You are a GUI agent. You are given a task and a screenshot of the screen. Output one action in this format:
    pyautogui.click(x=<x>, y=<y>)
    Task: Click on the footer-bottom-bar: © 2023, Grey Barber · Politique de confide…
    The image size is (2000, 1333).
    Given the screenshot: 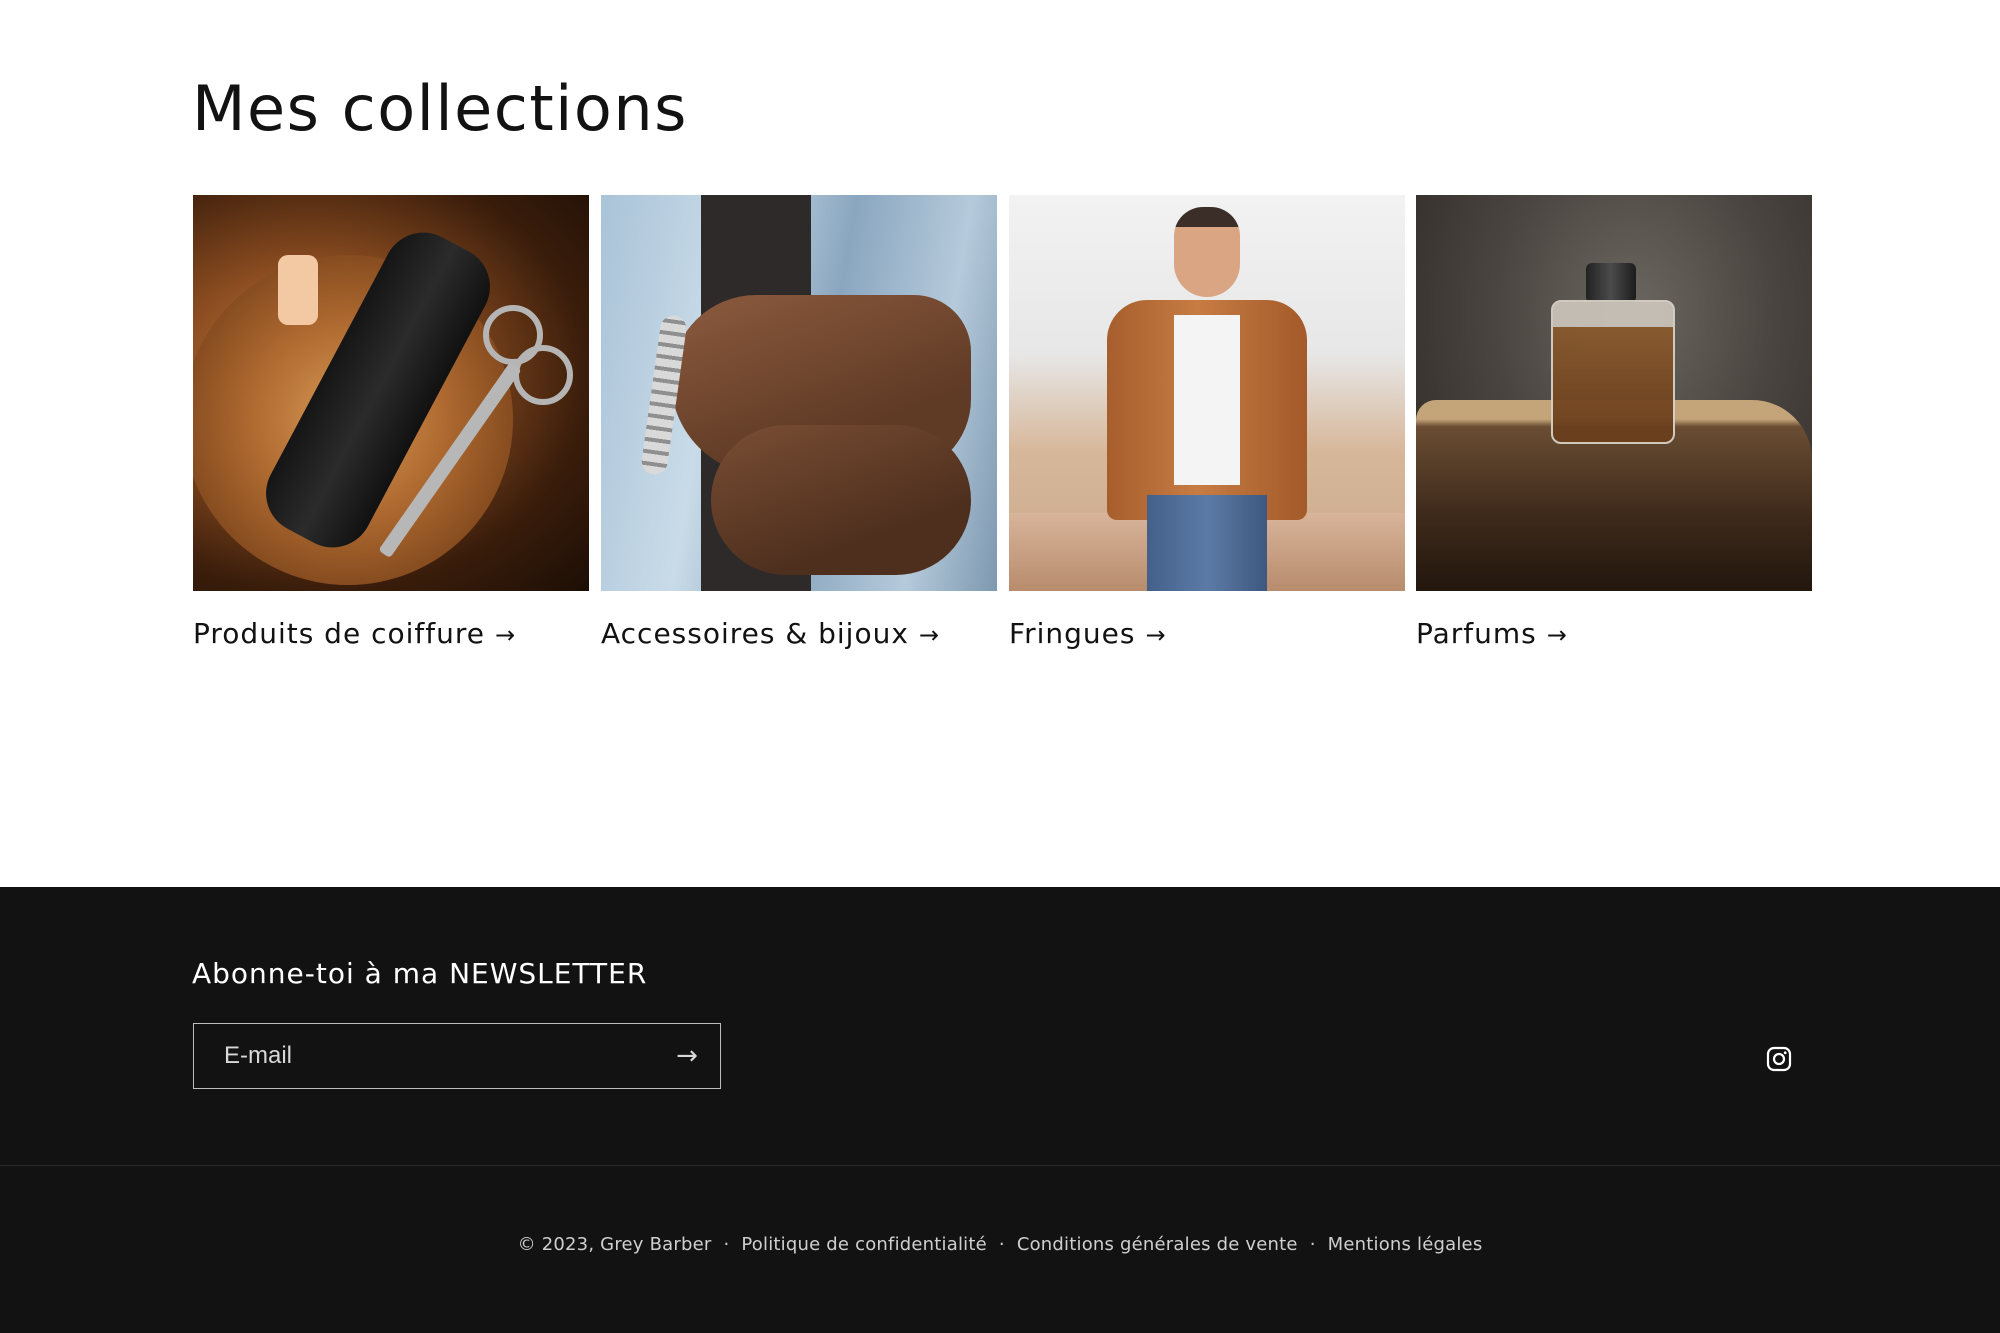 What is the action you would take?
    pyautogui.click(x=1000, y=1244)
    